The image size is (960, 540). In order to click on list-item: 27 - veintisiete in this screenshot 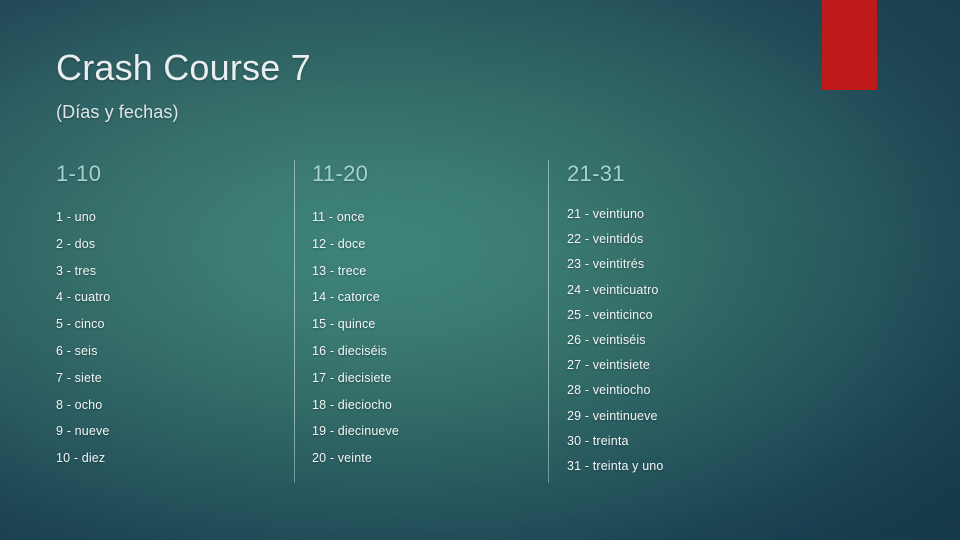, I will do `click(608, 365)`.